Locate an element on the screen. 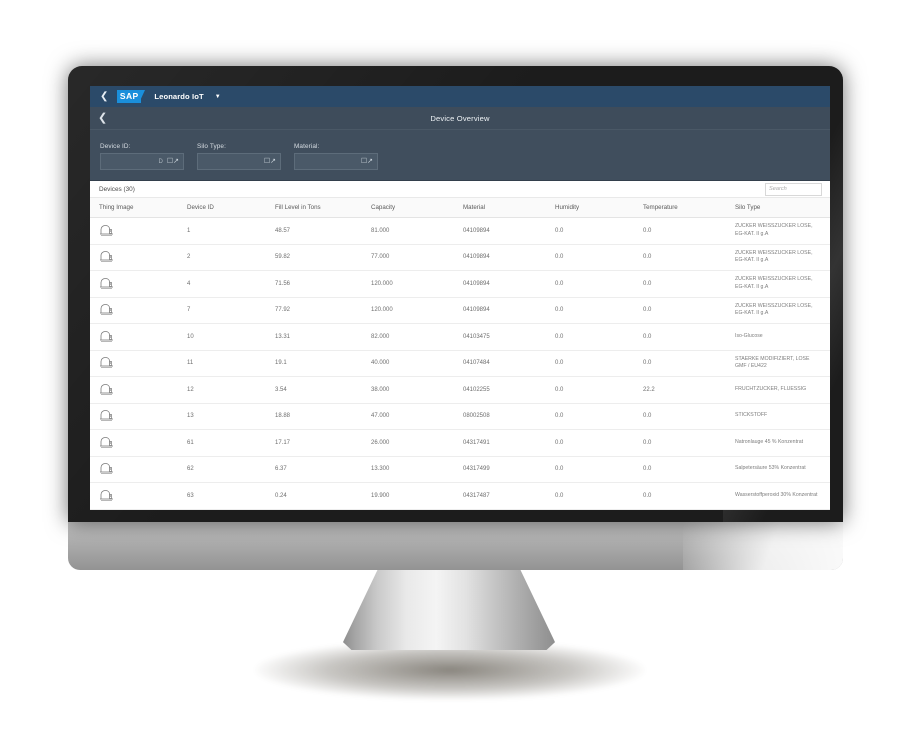 The image size is (898, 730). page-back-icon: ❮ is located at coordinates (102, 118).